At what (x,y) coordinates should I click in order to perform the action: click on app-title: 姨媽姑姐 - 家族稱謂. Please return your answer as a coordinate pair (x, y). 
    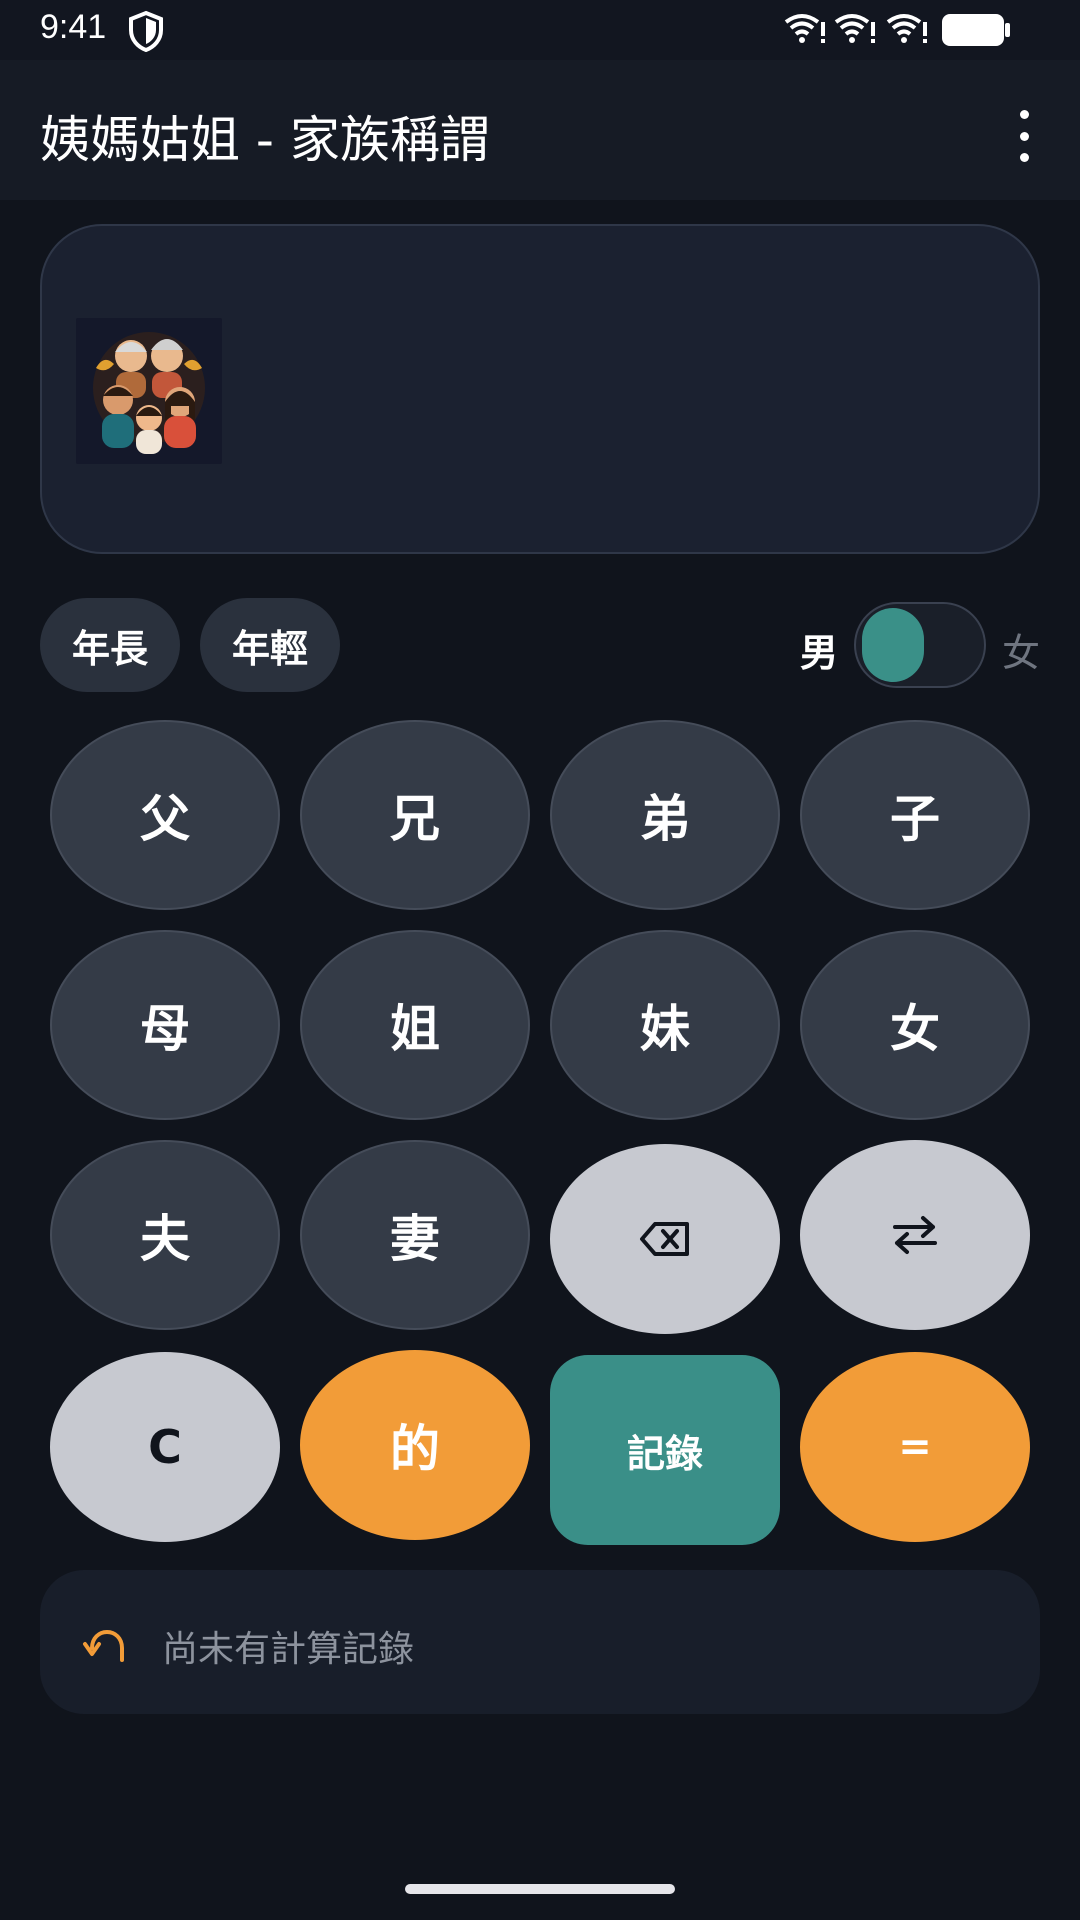
    Looking at the image, I should click on (265, 140).